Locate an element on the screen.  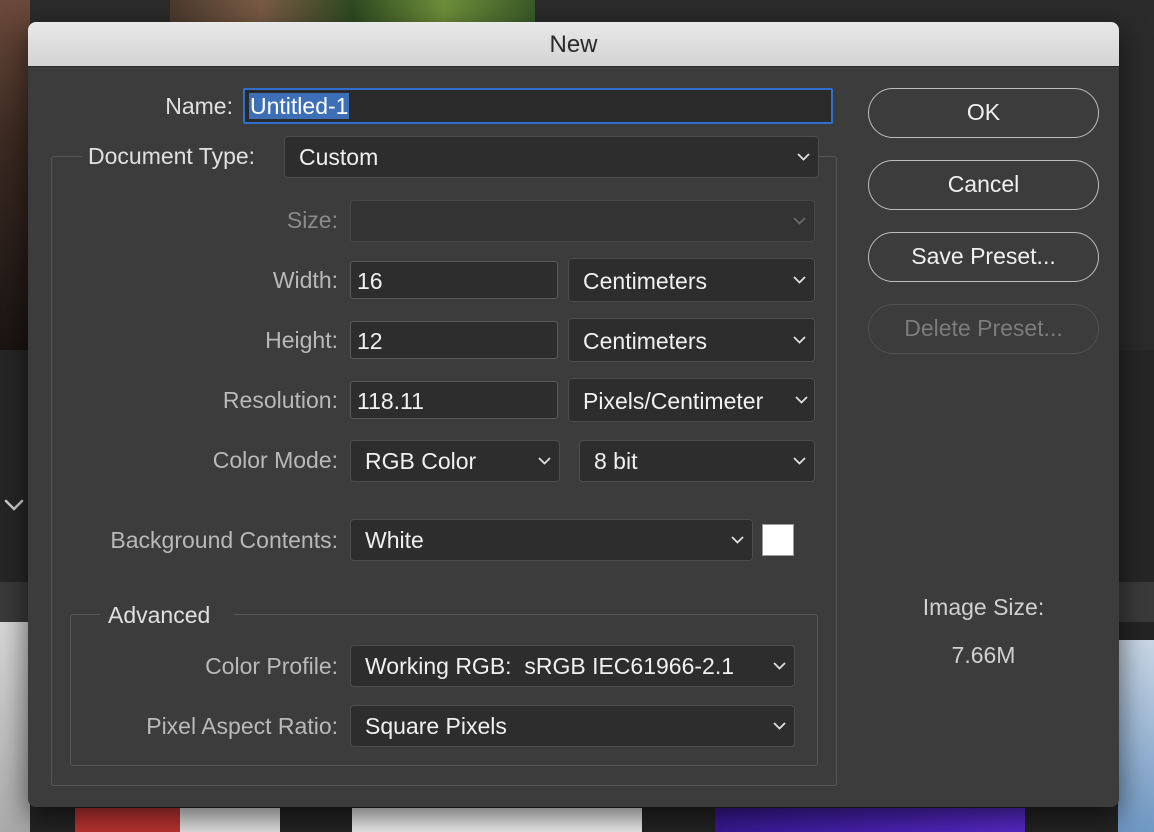
document-type-value: Custom is located at coordinates (339, 157).